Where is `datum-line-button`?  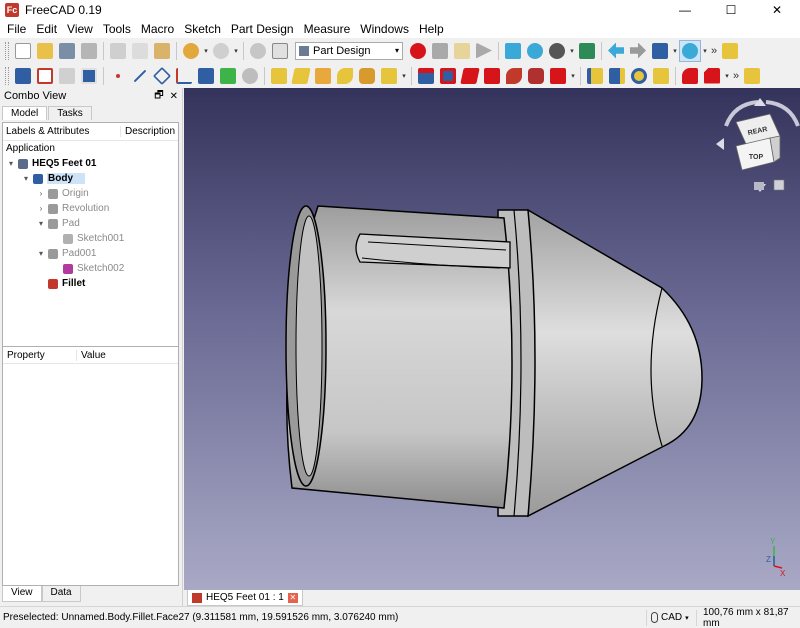 datum-line-button is located at coordinates (140, 76).